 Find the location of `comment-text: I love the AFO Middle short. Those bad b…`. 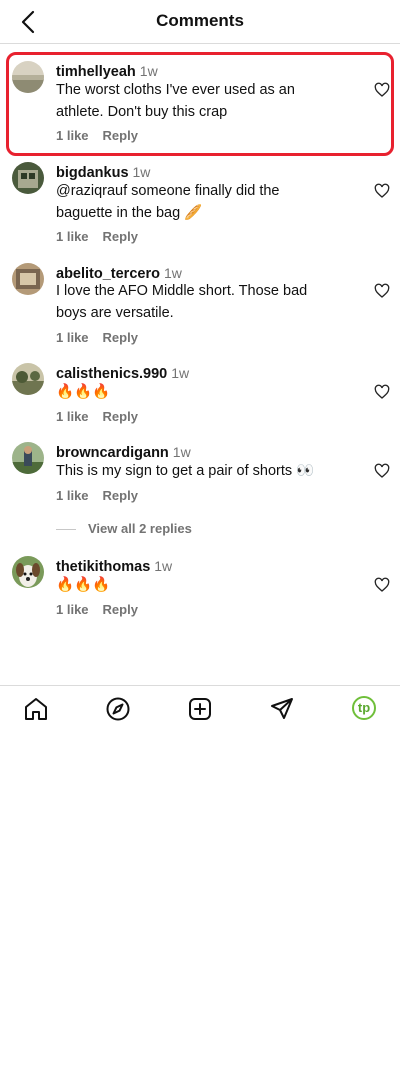

comment-text: I love the AFO Middle short. Those bad b… is located at coordinates (182, 302).